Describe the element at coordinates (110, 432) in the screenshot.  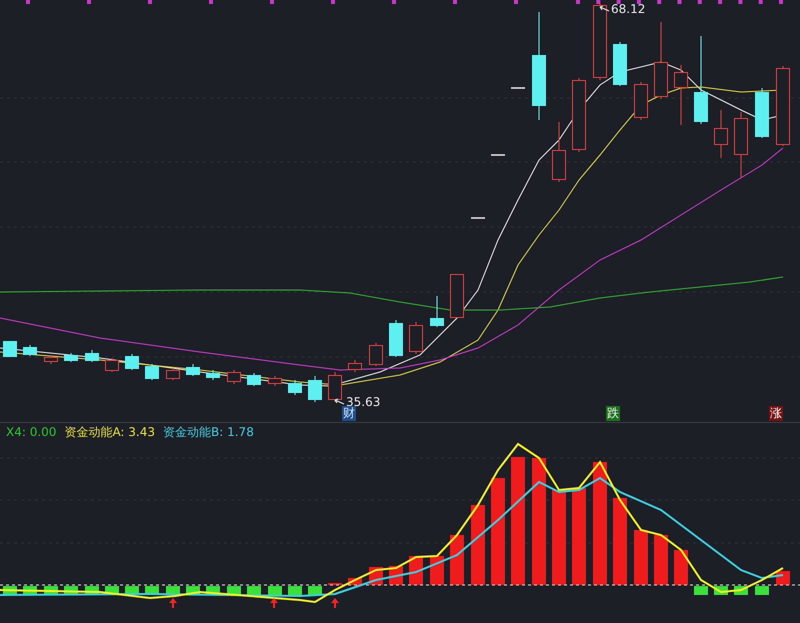
I see `legend-label: 资金动能A: 3.43` at that location.